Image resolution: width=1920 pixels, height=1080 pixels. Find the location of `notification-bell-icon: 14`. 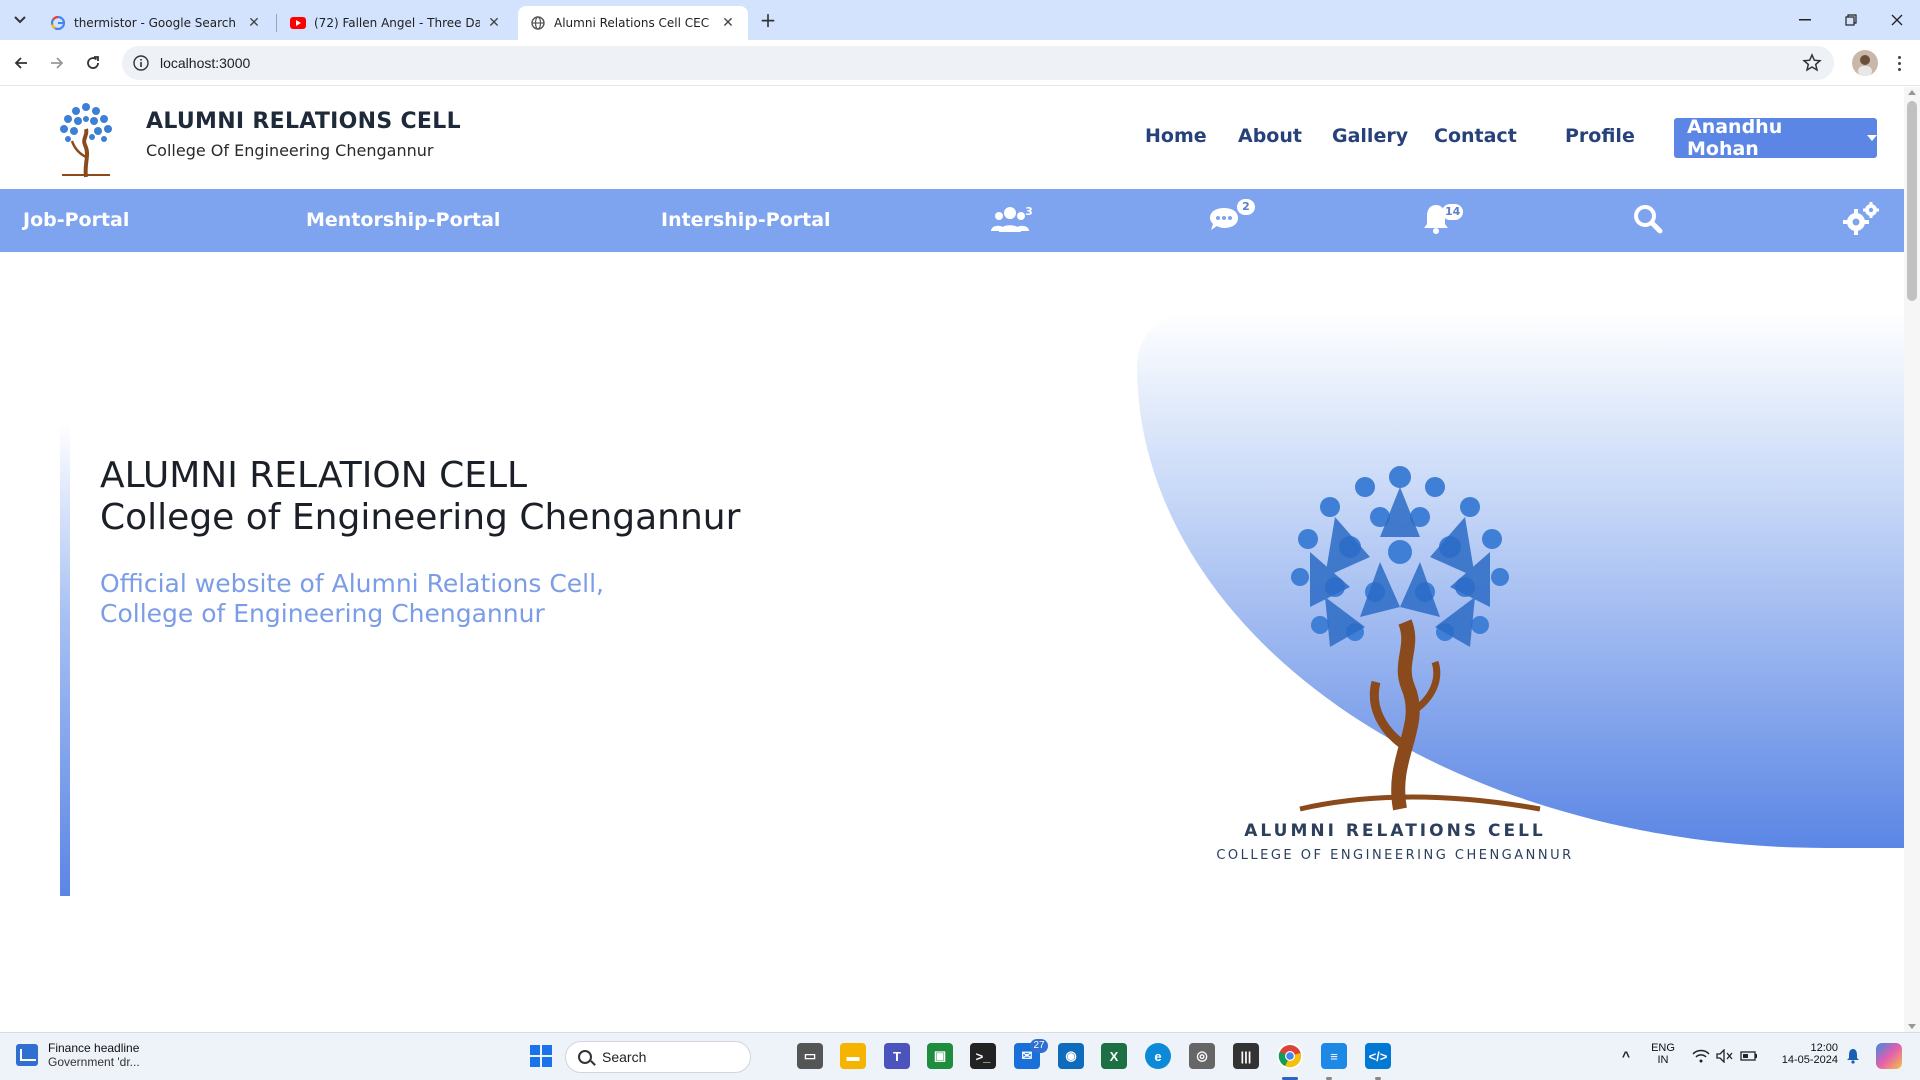

notification-bell-icon: 14 is located at coordinates (1446, 220).